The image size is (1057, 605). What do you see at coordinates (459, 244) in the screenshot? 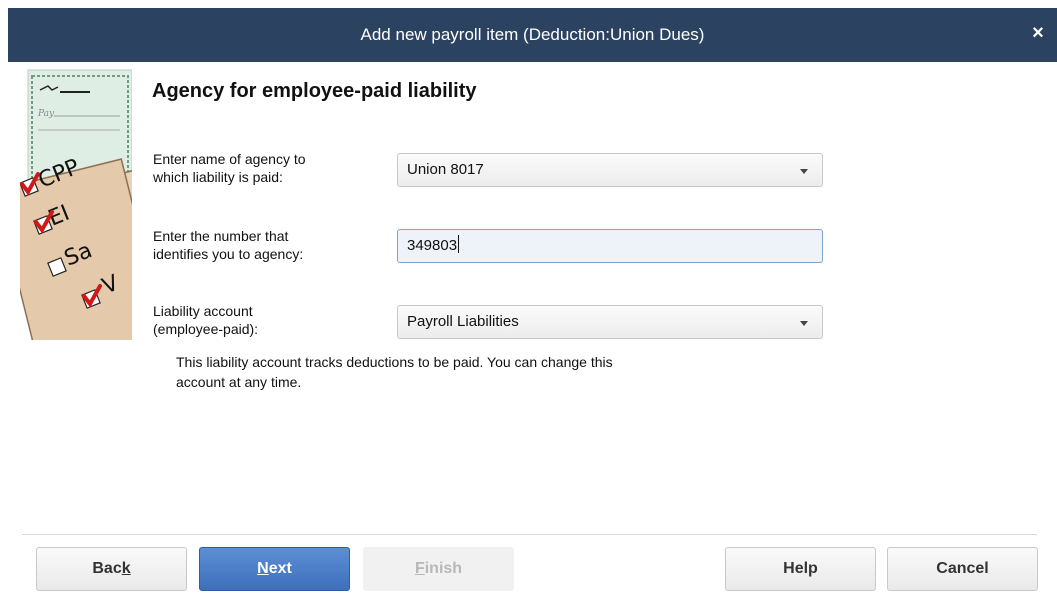
I see `text-caret` at bounding box center [459, 244].